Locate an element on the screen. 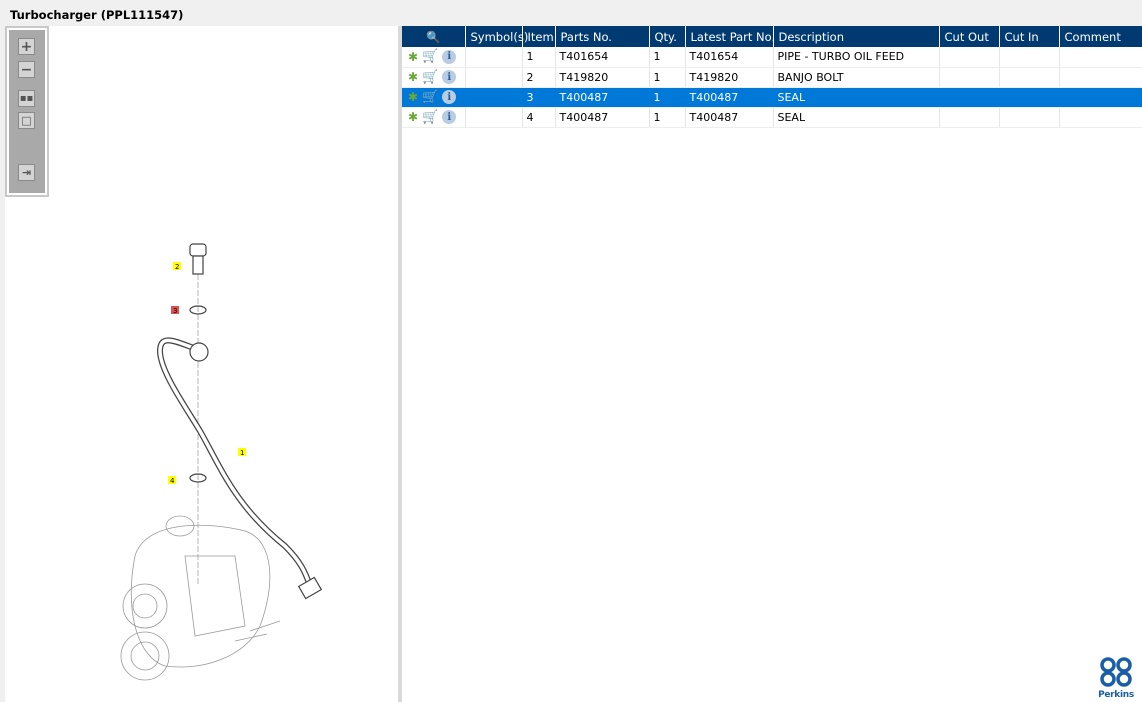 The width and height of the screenshot is (1142, 702). svg-text: 2 is located at coordinates (177, 267).